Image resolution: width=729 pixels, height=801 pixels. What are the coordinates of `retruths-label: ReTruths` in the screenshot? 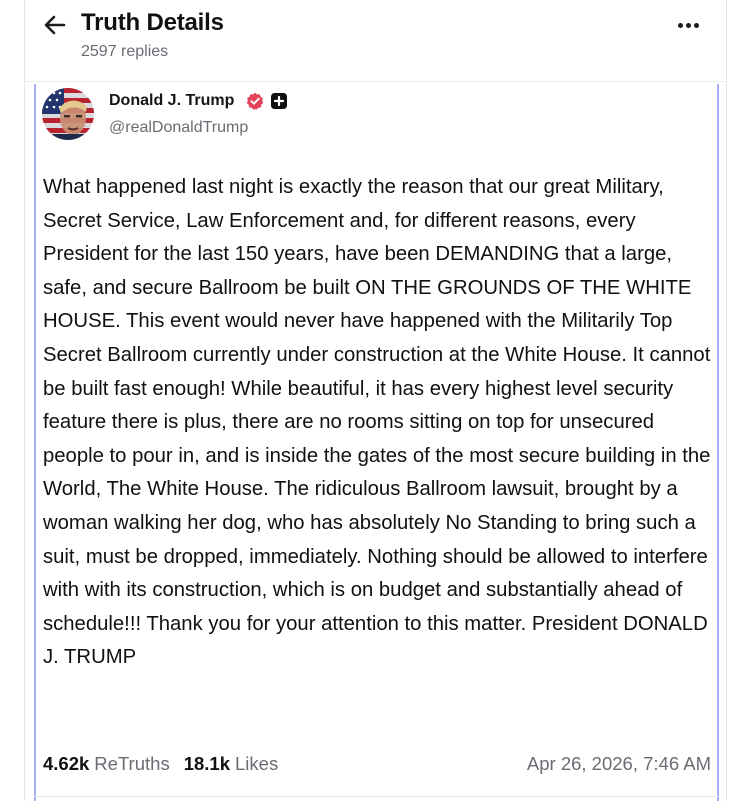 It's located at (131, 764).